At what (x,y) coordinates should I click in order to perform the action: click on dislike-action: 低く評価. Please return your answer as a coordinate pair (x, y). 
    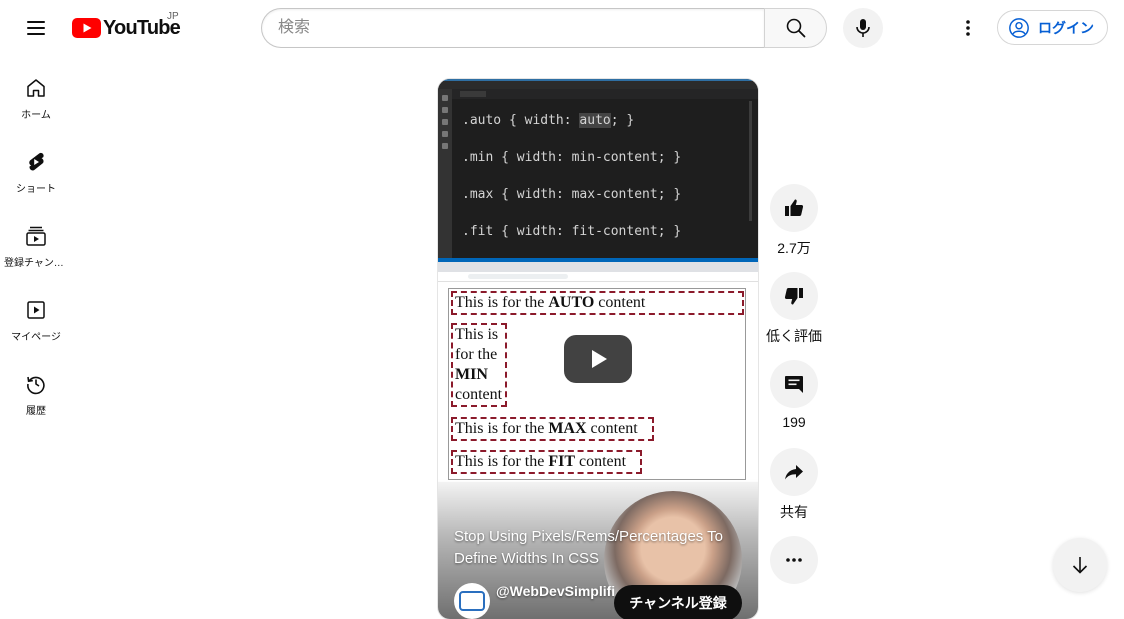
    Looking at the image, I should click on (794, 309).